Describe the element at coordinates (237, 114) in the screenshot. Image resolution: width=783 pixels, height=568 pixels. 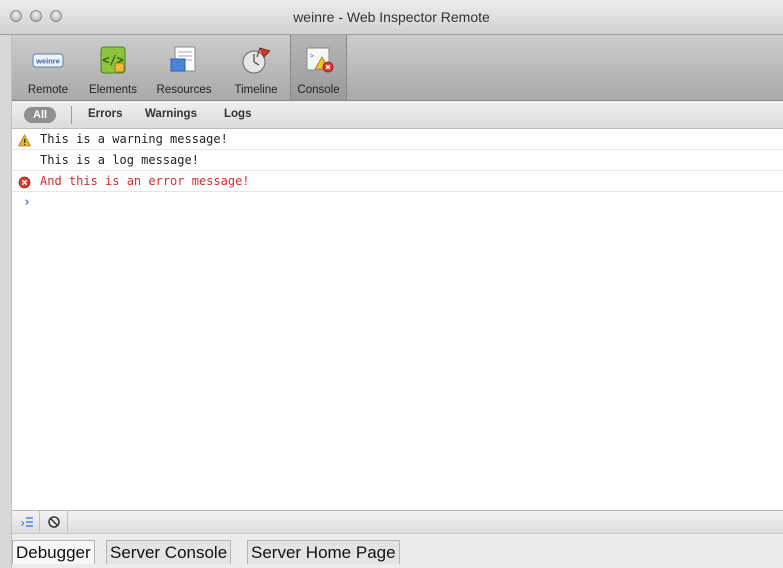
I see `filter-logs: Logs` at that location.